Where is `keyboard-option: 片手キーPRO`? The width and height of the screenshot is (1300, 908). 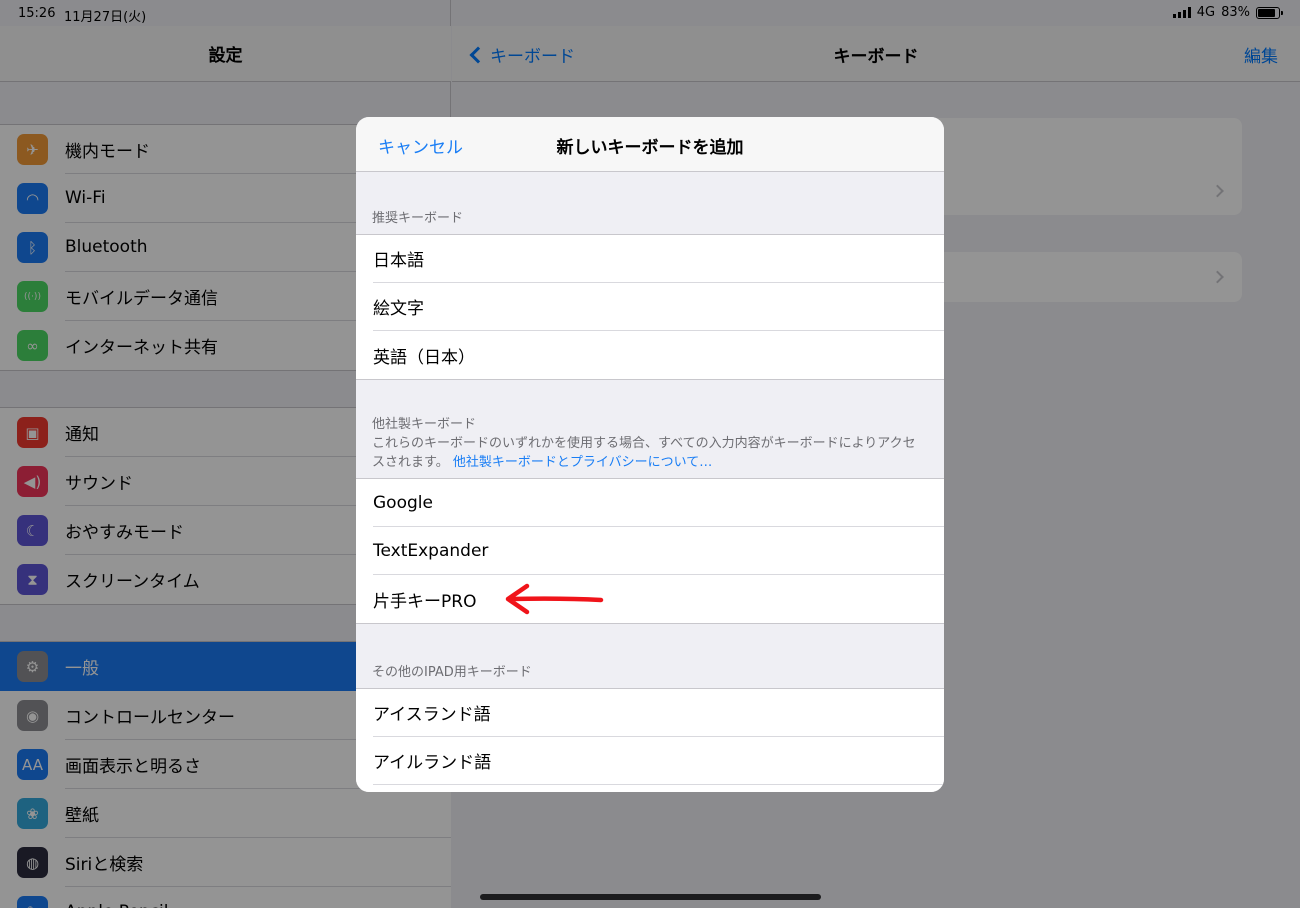
keyboard-option: 片手キーPRO is located at coordinates (658, 599).